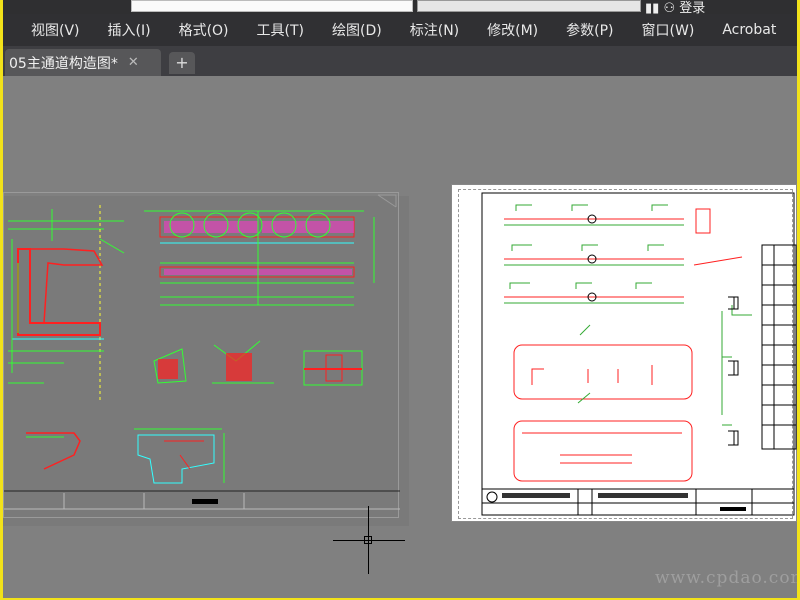 This screenshot has height=600, width=800. I want to click on menu-draw: 绘图(D), so click(357, 30).